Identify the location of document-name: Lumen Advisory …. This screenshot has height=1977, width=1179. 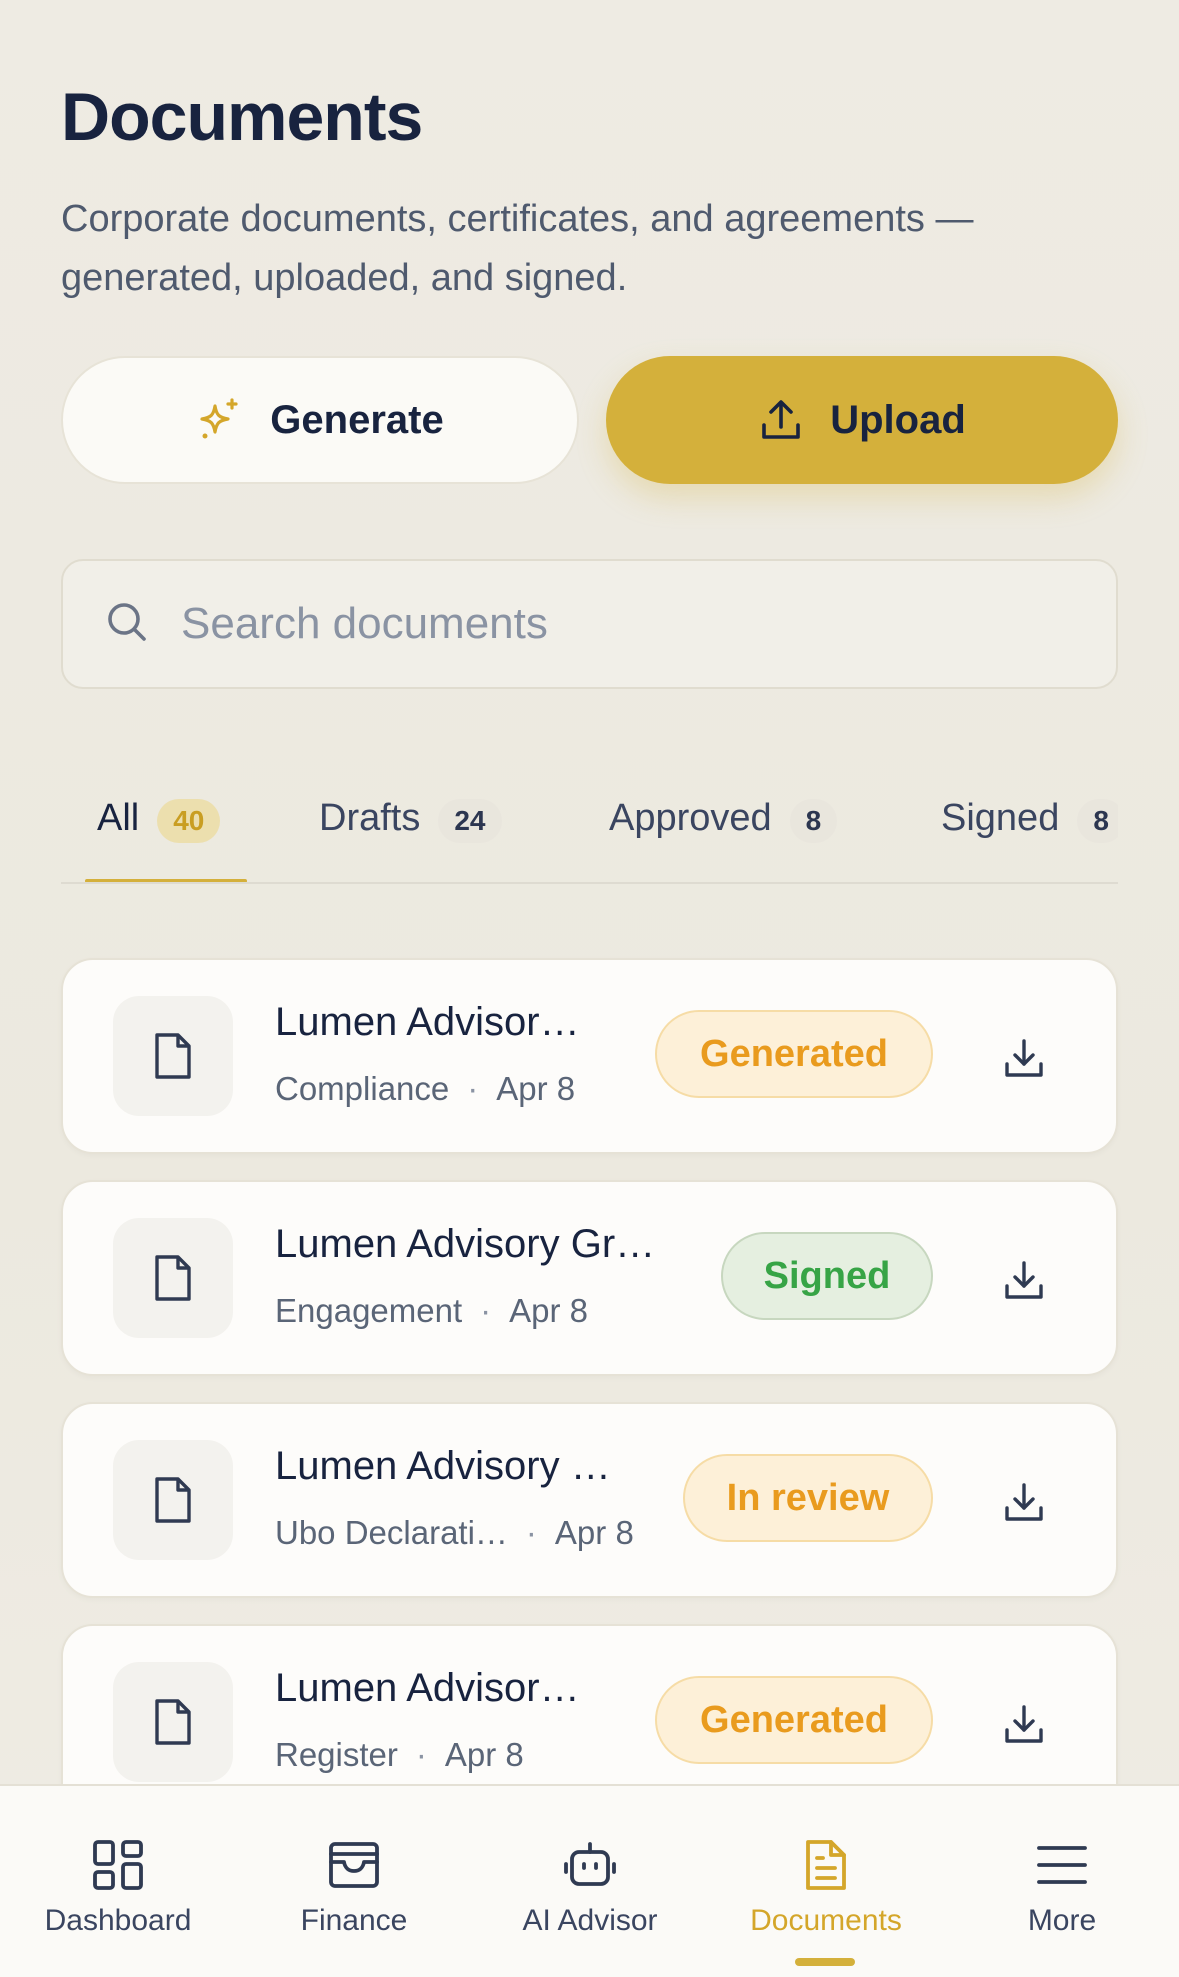
(443, 1466).